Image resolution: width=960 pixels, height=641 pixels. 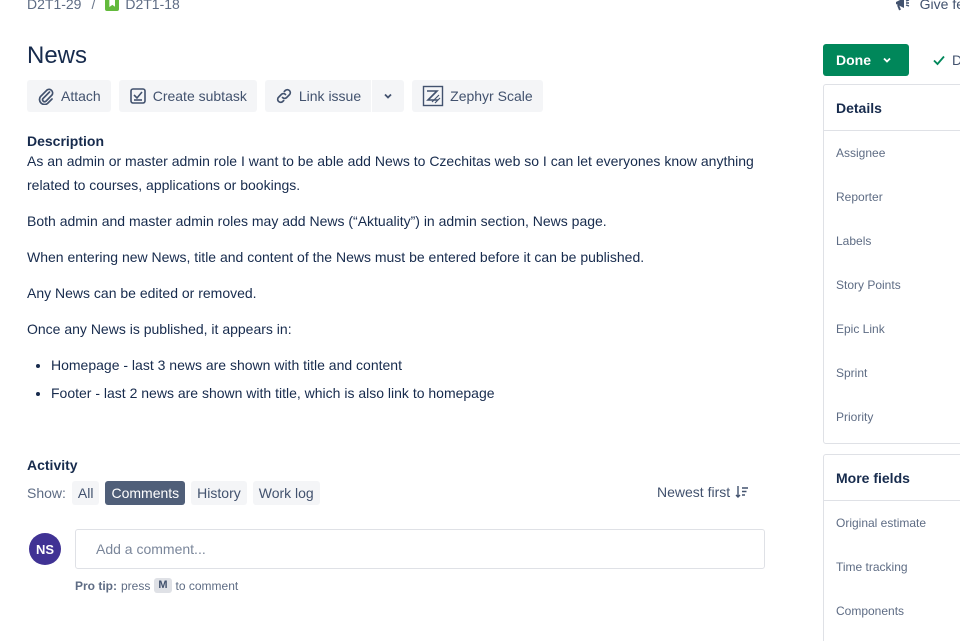 I want to click on field-priority: Priority, so click(x=855, y=417).